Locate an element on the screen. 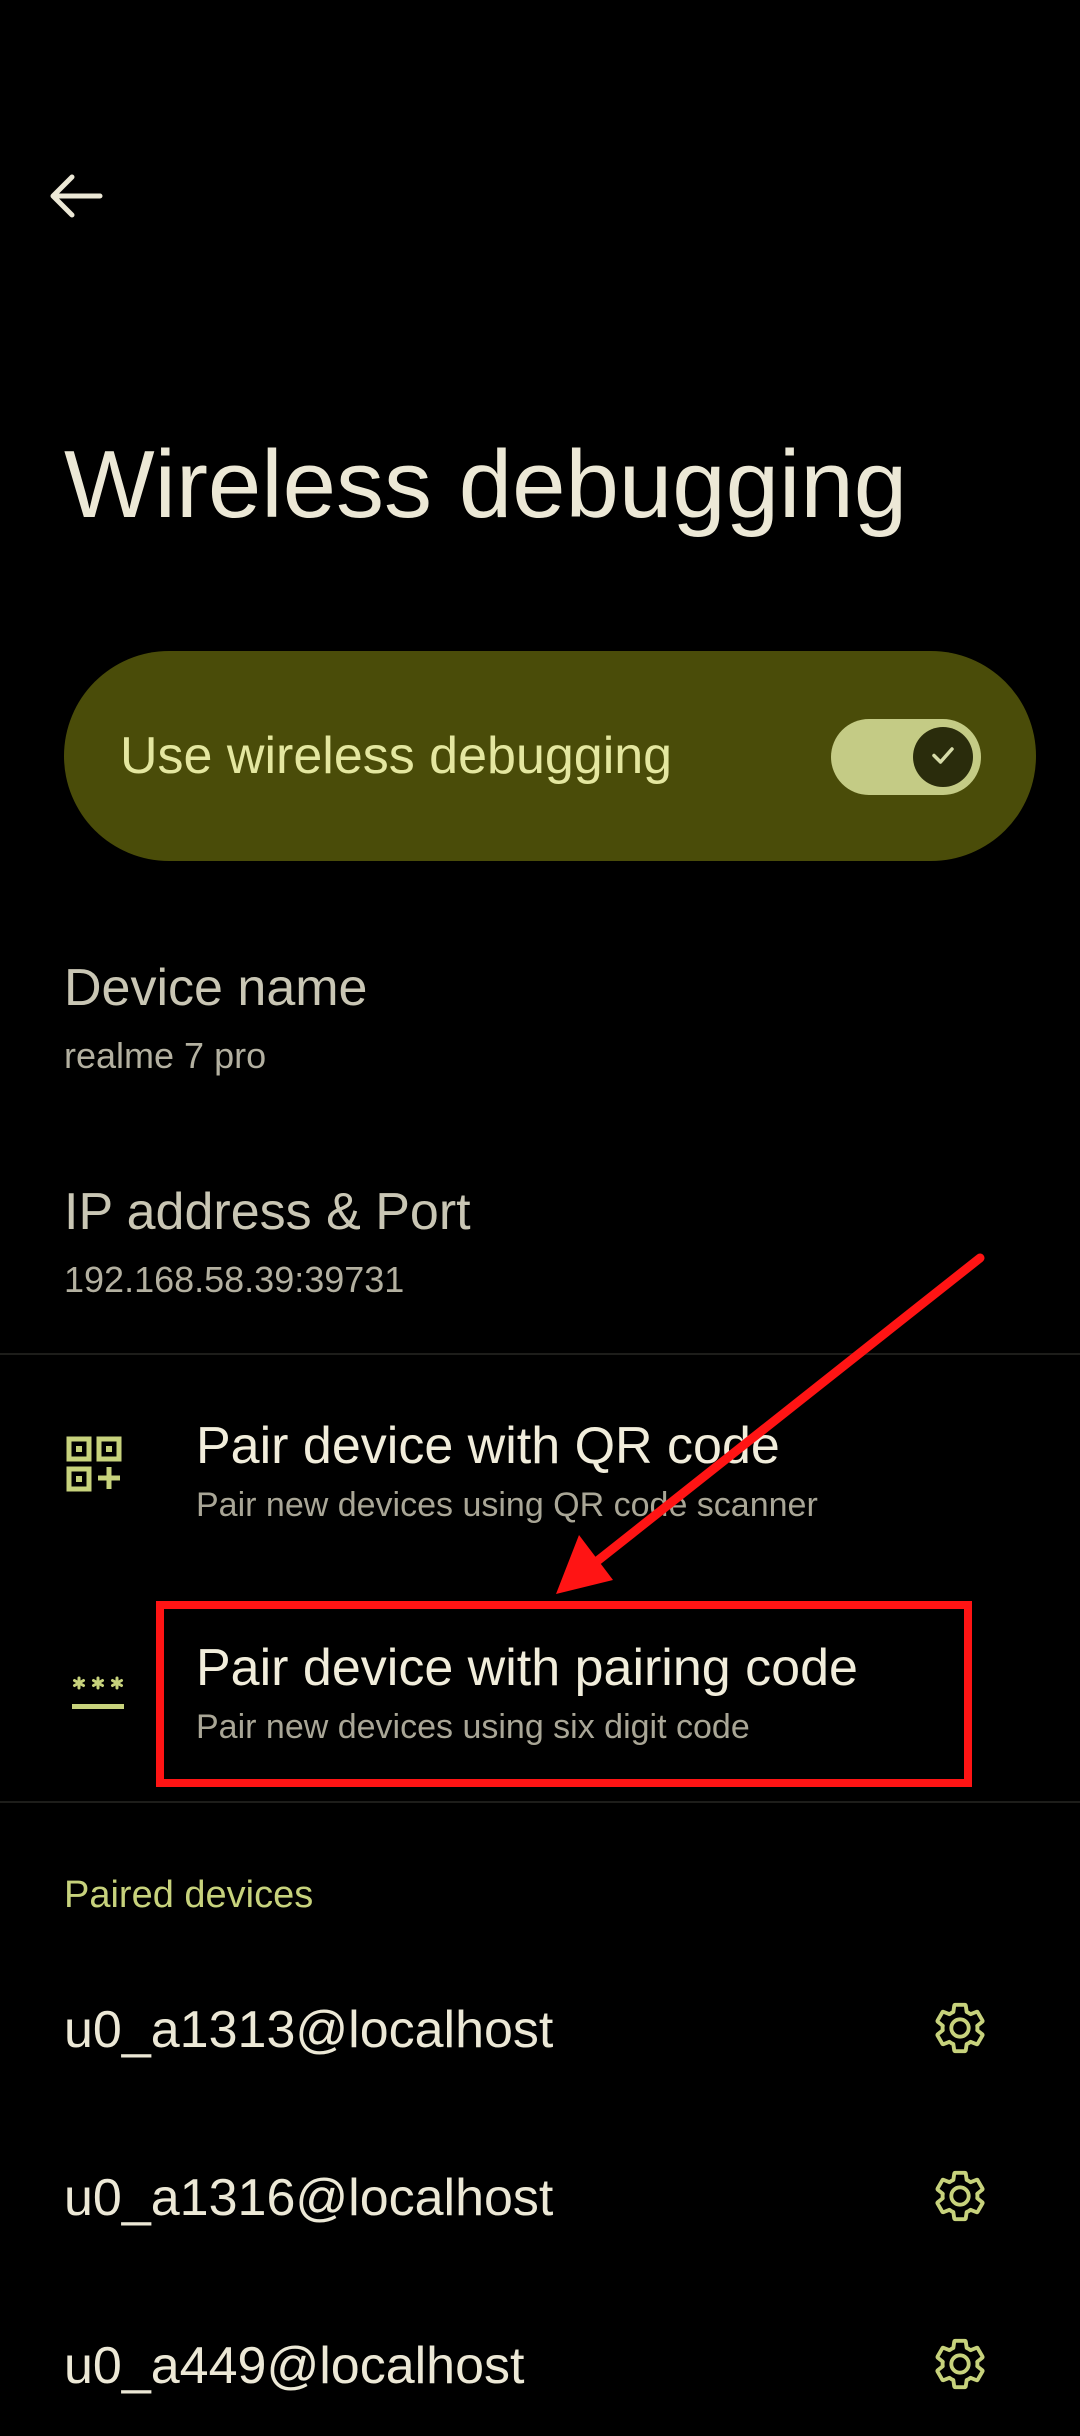 Image resolution: width=1080 pixels, height=2436 pixels. annotation-highlight-box is located at coordinates (564, 1694).